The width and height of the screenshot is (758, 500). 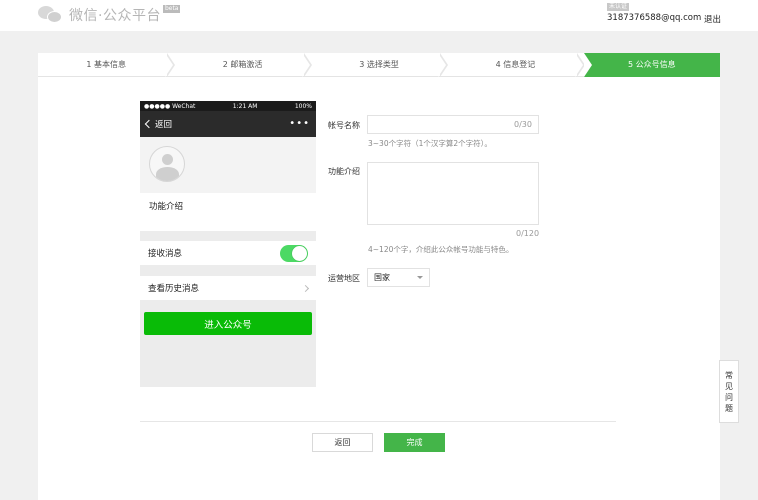 I want to click on intro-counter: 0/120, so click(x=528, y=233).